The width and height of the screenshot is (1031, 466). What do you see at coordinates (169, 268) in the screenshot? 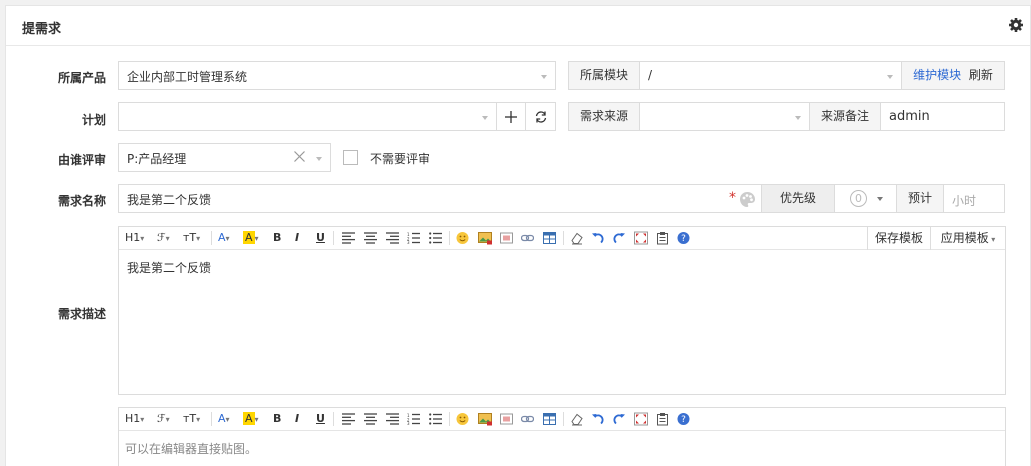
I see `description-content: 我是第二个反馈` at bounding box center [169, 268].